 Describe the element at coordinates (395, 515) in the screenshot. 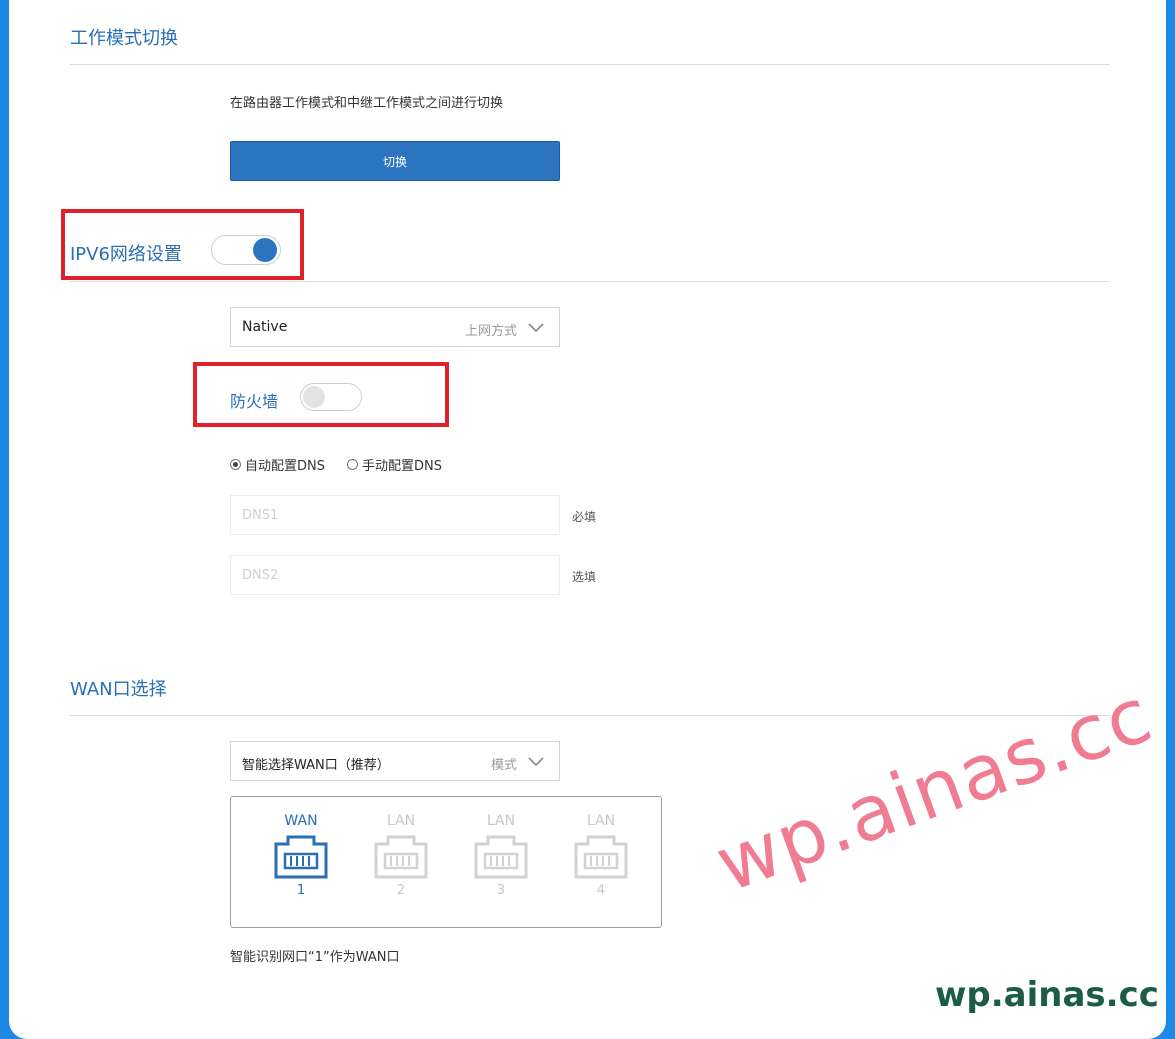

I see `dns1-input` at that location.